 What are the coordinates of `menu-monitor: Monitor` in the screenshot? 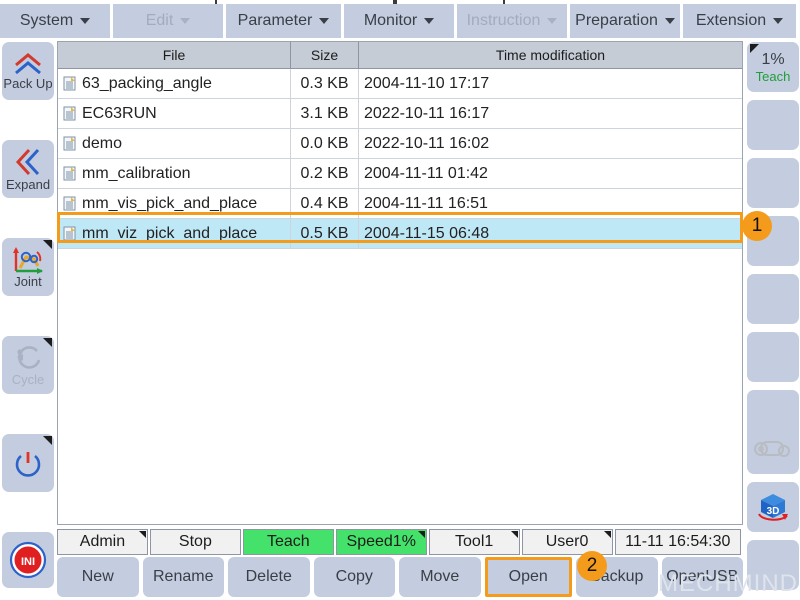 It's located at (399, 21).